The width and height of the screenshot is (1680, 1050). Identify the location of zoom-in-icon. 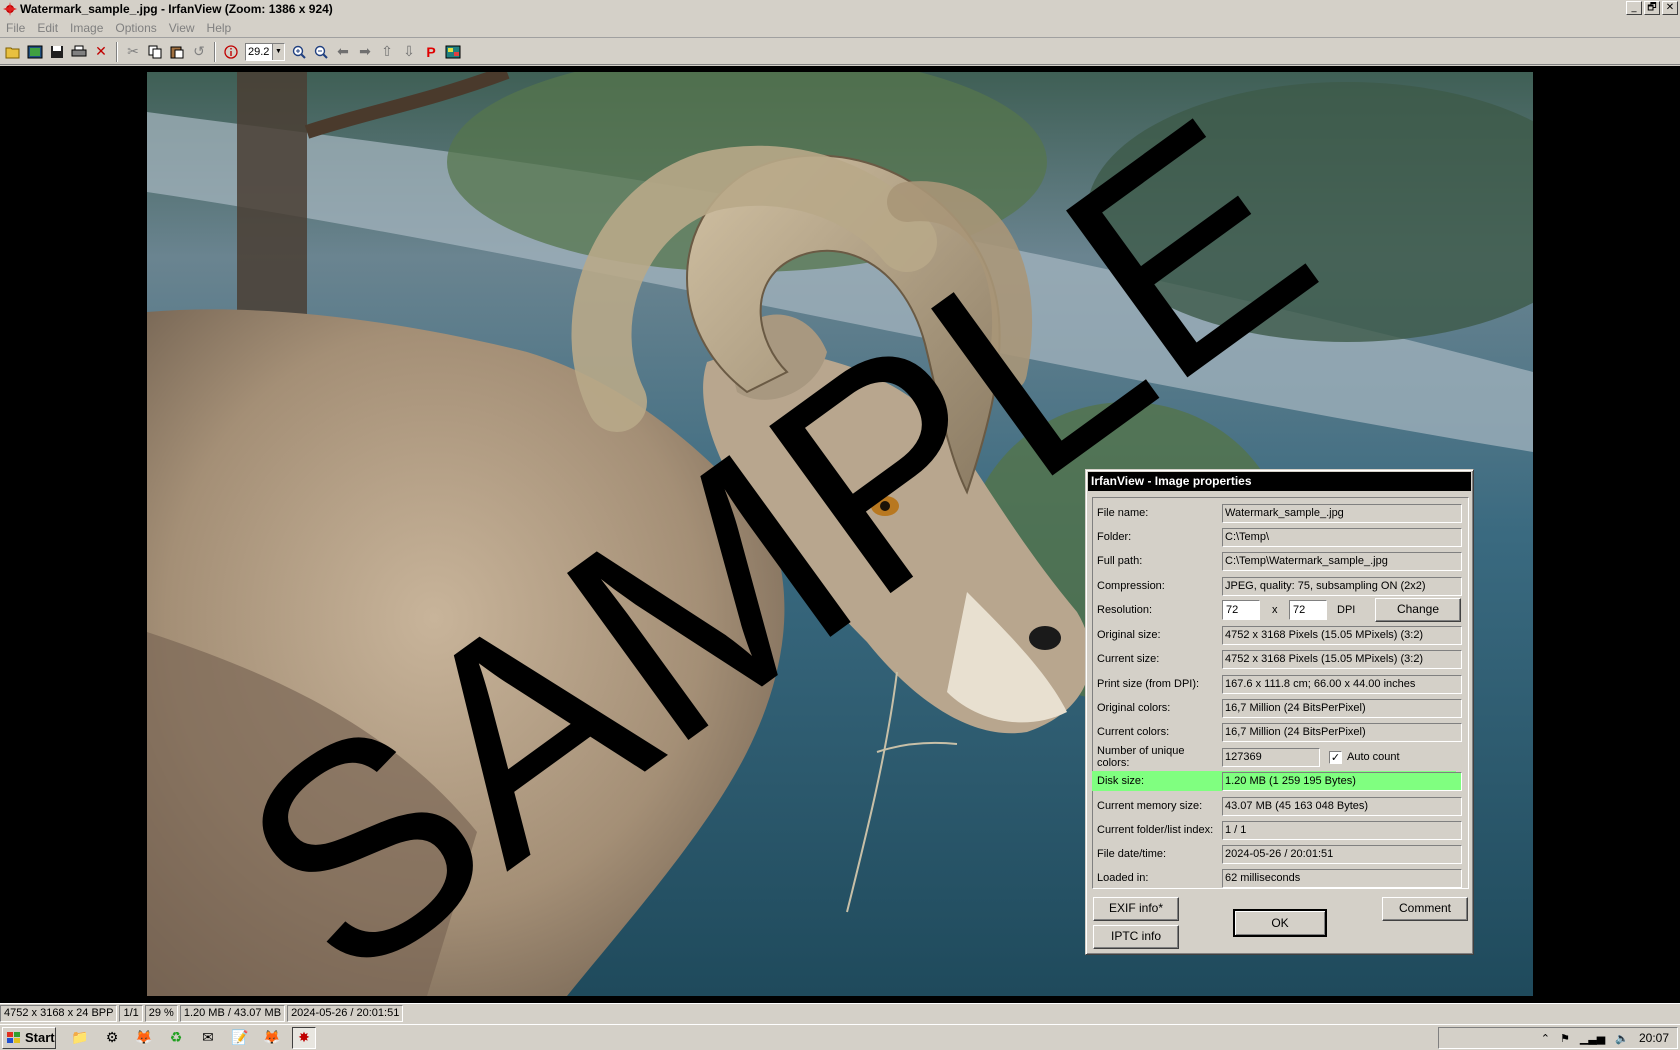
(299, 52).